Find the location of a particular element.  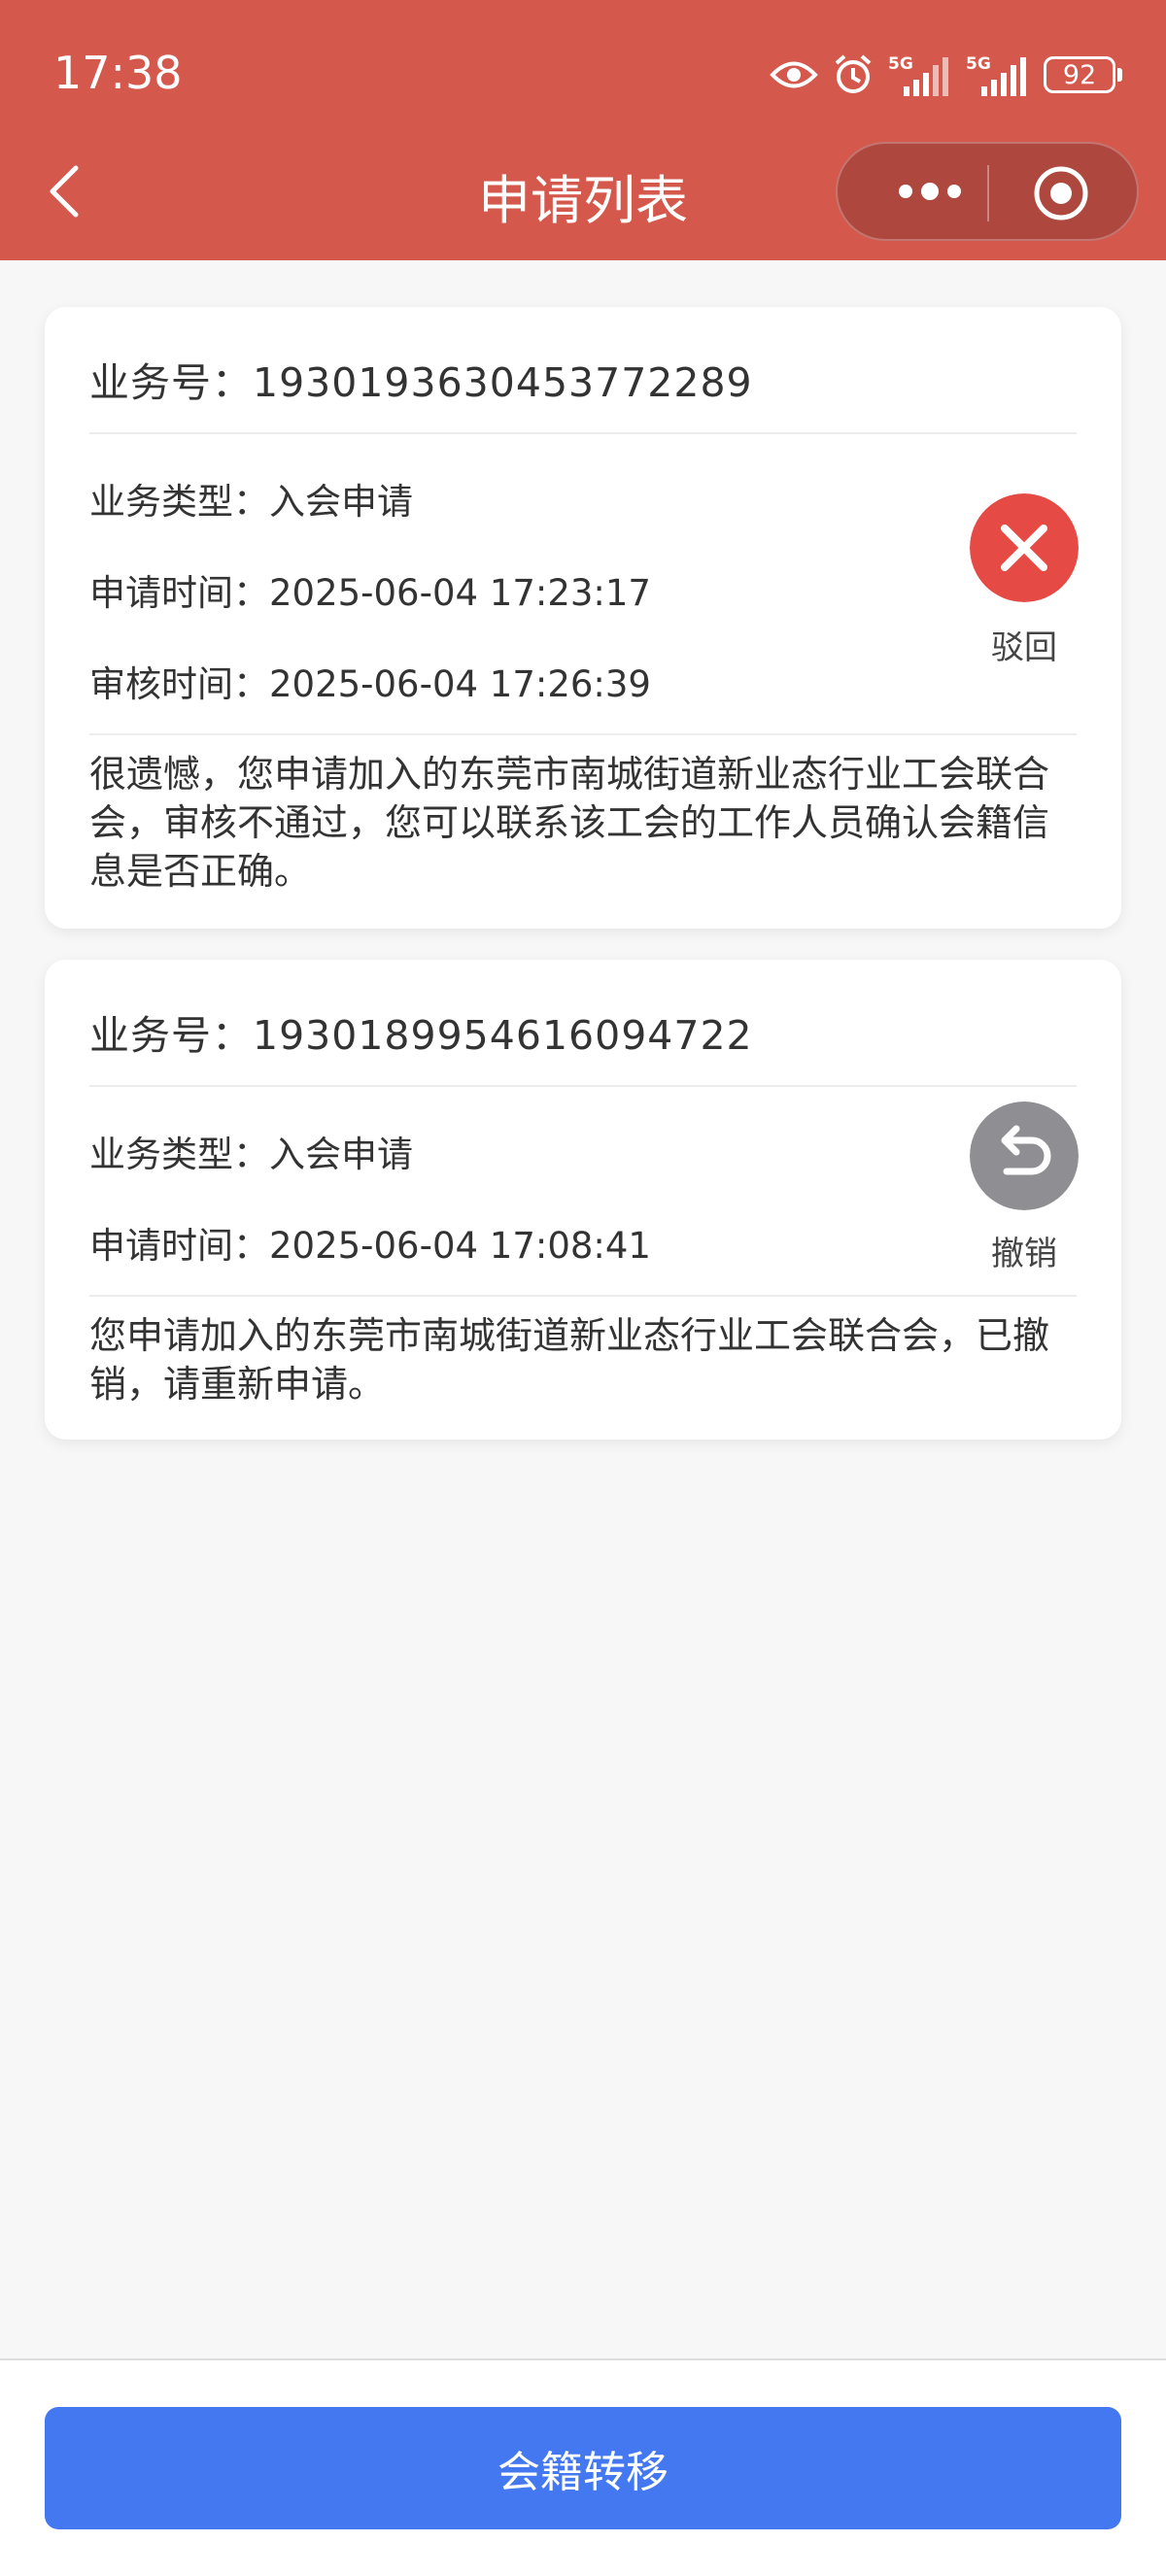

alarm-icon is located at coordinates (853, 73).